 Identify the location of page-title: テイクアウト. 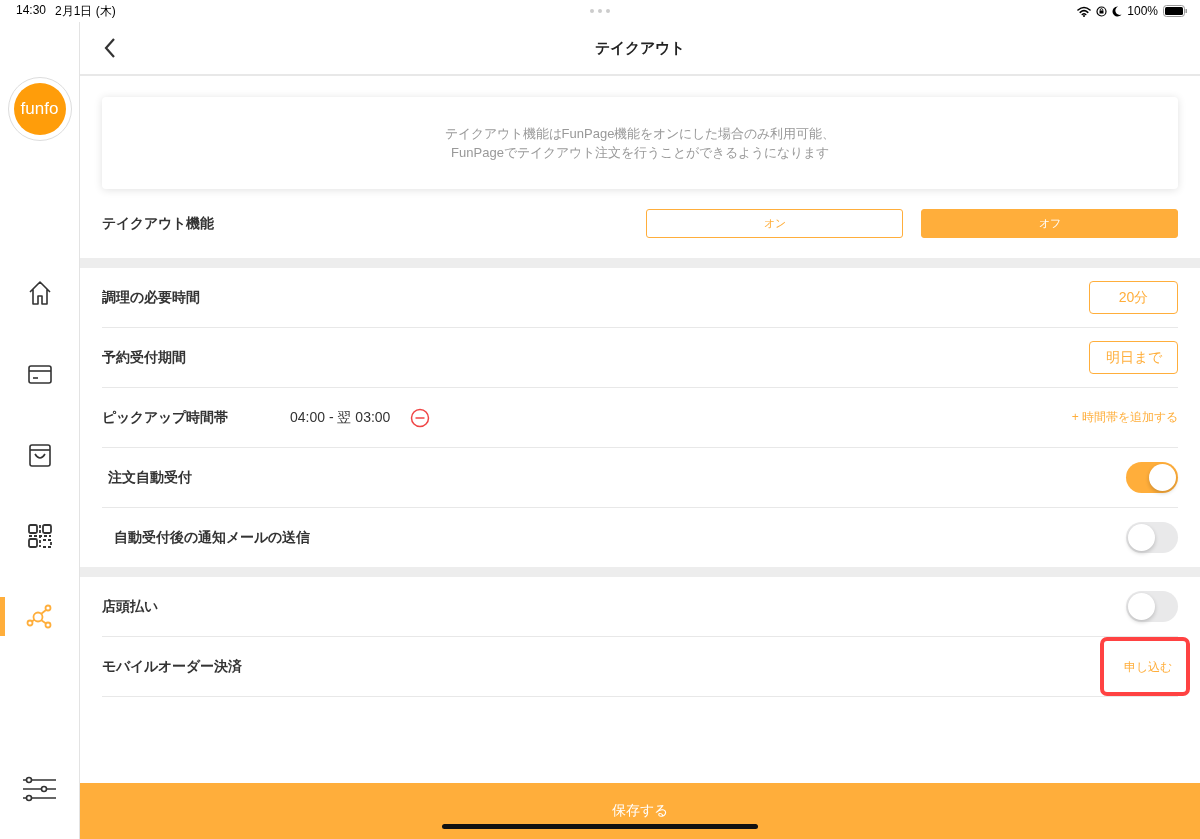
(640, 48).